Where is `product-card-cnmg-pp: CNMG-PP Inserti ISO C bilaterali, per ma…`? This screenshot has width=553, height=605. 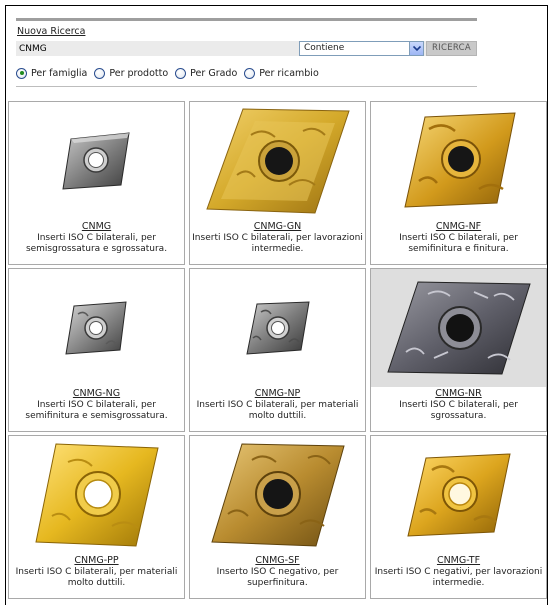
product-card-cnmg-pp: CNMG-PP Inserti ISO C bilaterali, per ma… is located at coordinates (96, 517).